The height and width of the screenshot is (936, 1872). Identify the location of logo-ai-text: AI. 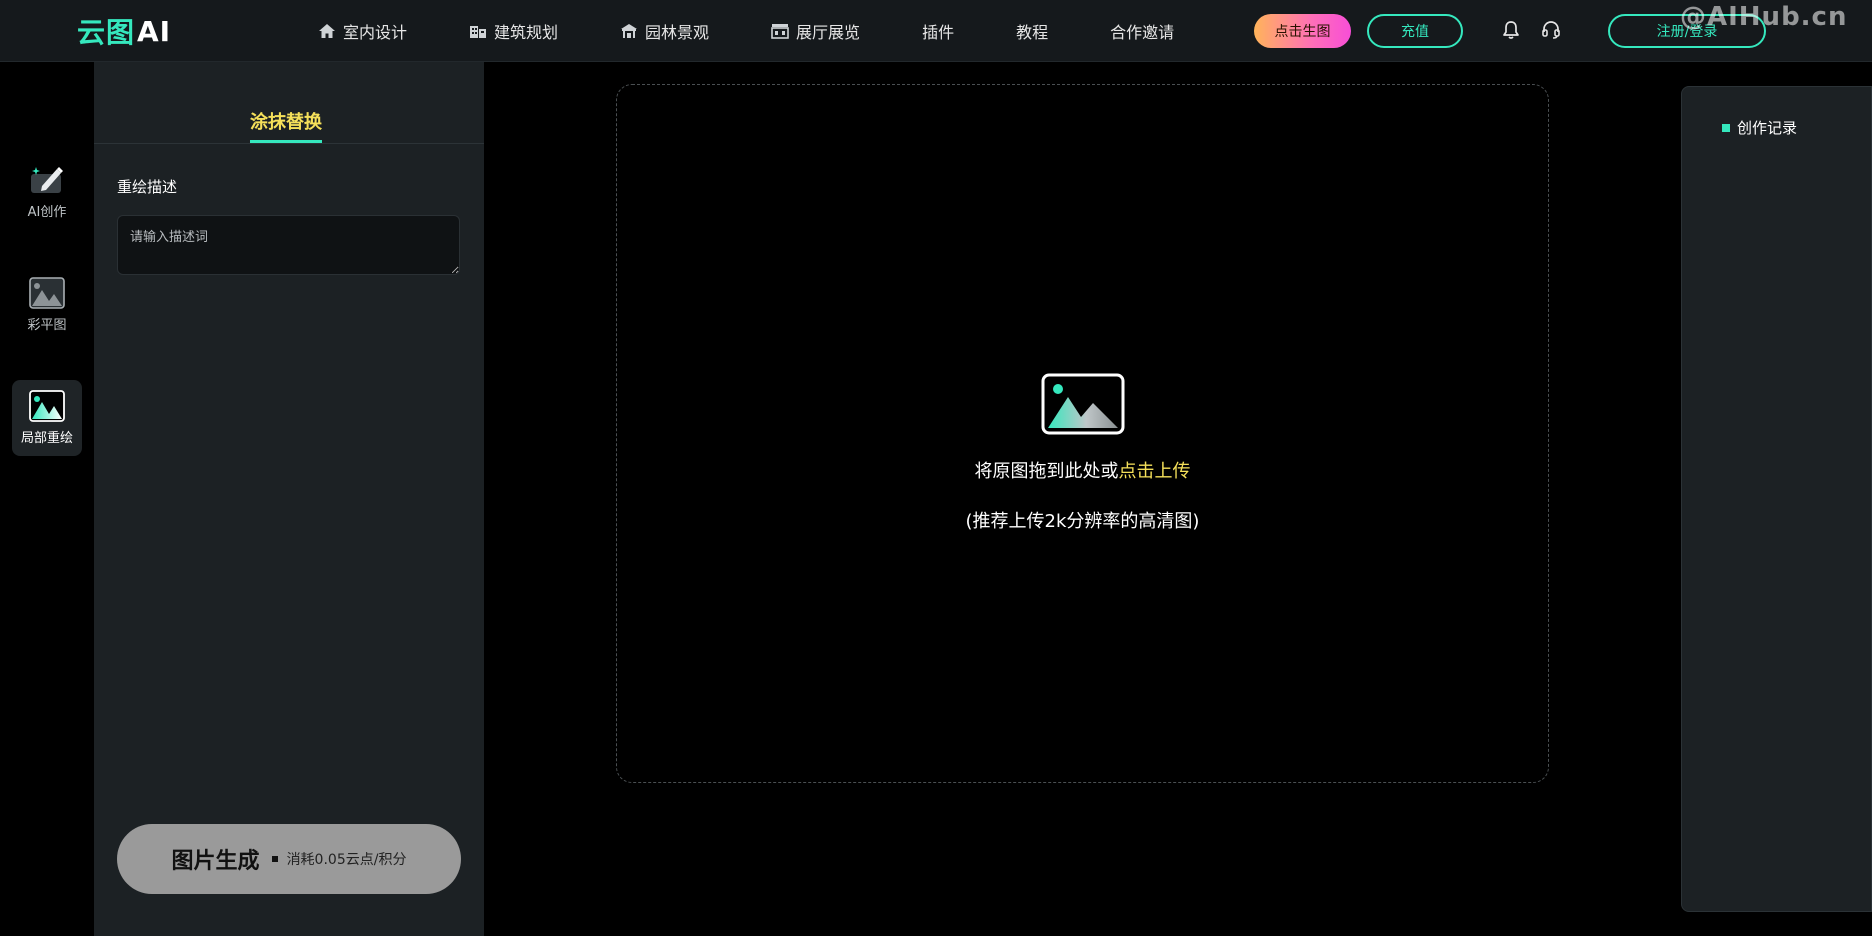
(154, 31).